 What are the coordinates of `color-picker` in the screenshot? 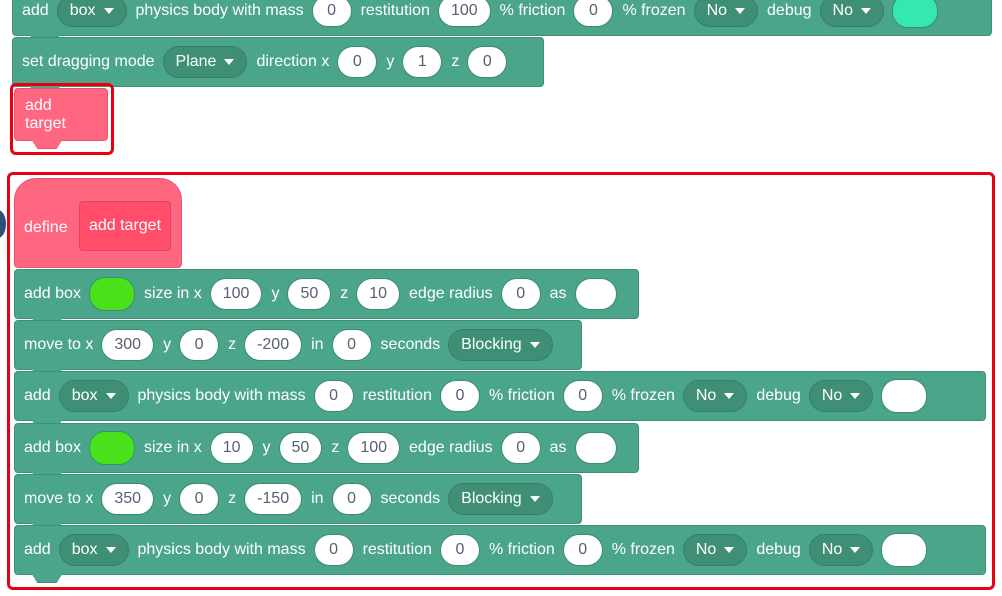 It's located at (914, 14).